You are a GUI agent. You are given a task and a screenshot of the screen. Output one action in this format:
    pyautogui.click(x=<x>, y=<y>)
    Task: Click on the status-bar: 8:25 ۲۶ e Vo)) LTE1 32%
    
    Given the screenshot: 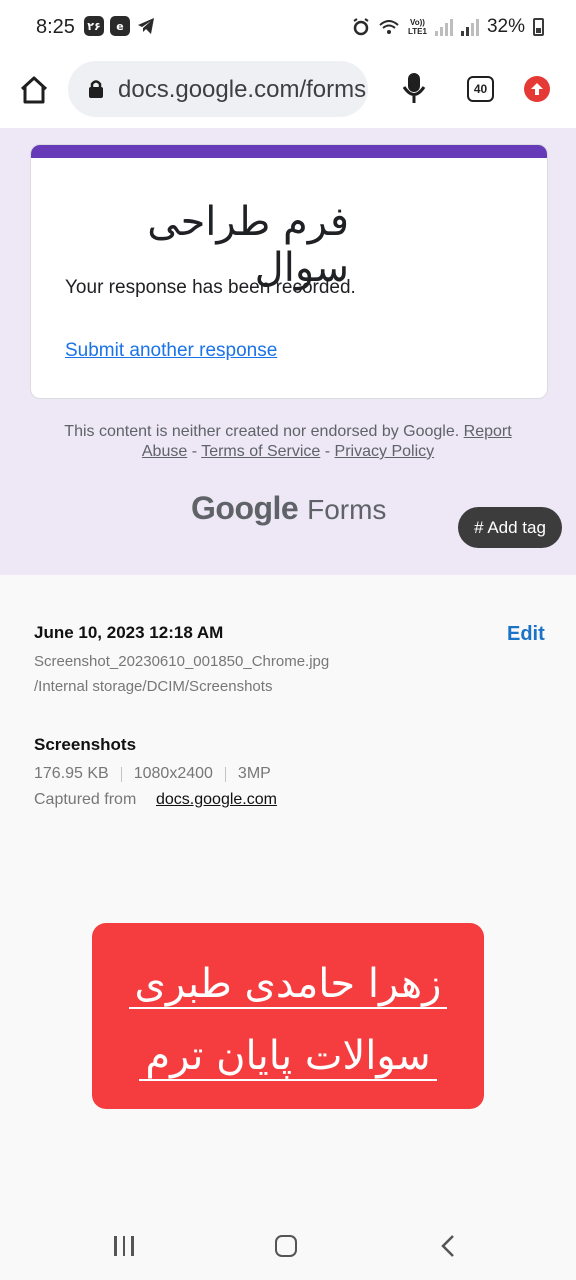 What is the action you would take?
    pyautogui.click(x=288, y=28)
    